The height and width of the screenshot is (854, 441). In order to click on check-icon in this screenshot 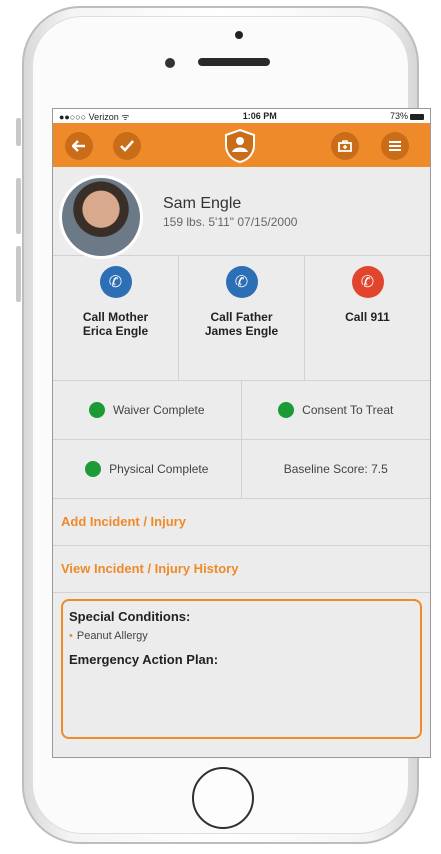, I will do `click(127, 146)`.